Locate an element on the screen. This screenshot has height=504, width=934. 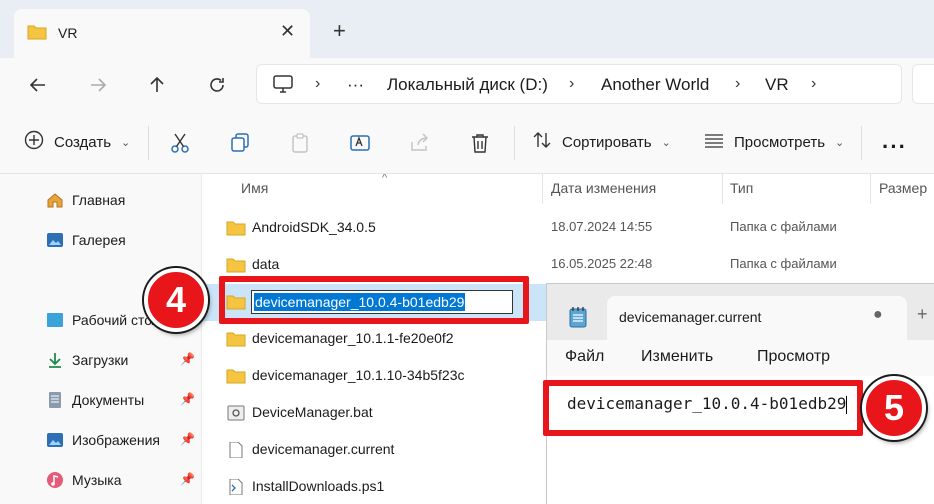
sidebar-item-label: Галерея is located at coordinates (99, 240).